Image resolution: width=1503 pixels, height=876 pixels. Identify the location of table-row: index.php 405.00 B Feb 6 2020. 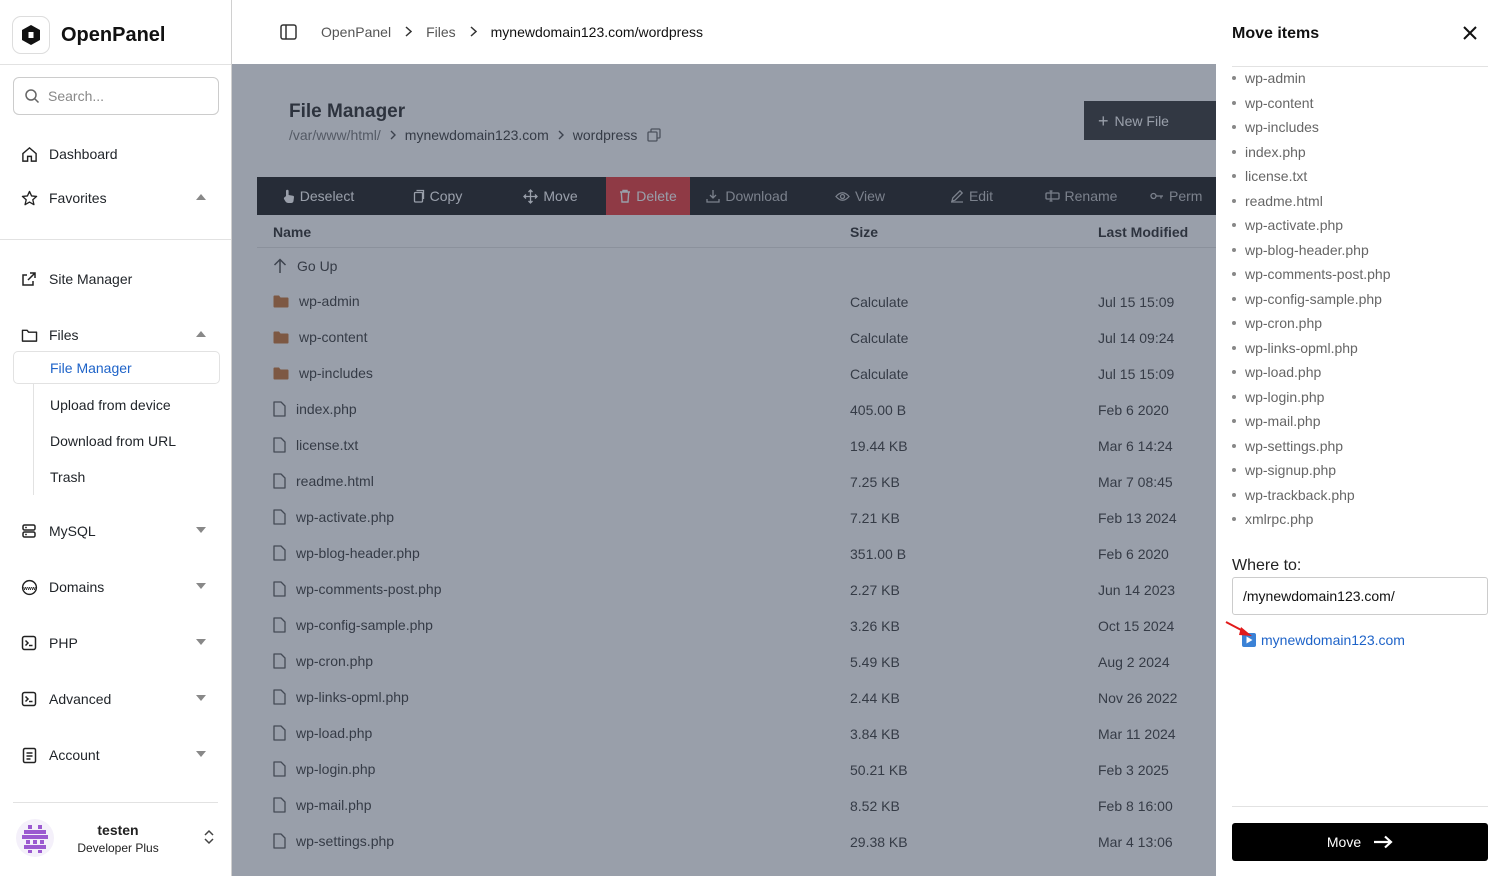
(736, 410).